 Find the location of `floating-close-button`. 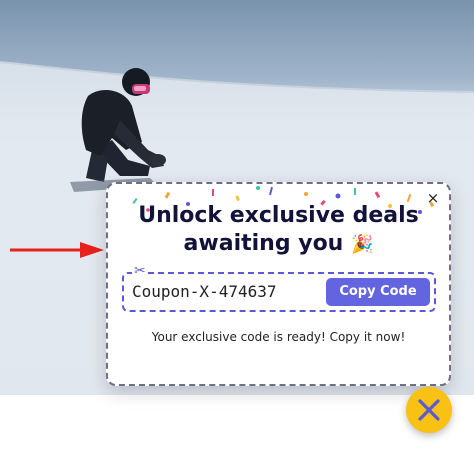

floating-close-button is located at coordinates (429, 410).